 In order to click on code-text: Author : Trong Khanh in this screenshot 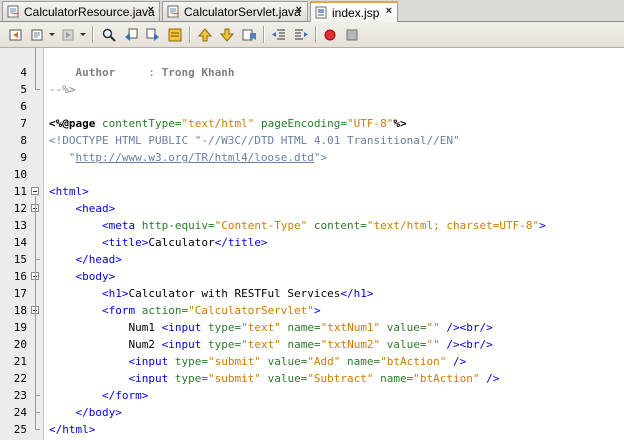, I will do `click(142, 72)`.